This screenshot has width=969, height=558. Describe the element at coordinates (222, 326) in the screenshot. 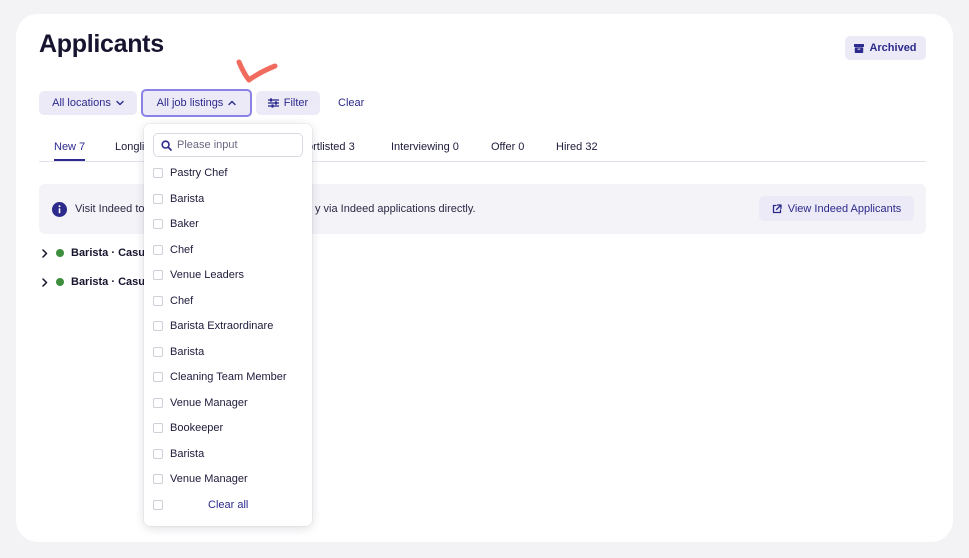

I see `option-label: Barista Extraordinare` at that location.